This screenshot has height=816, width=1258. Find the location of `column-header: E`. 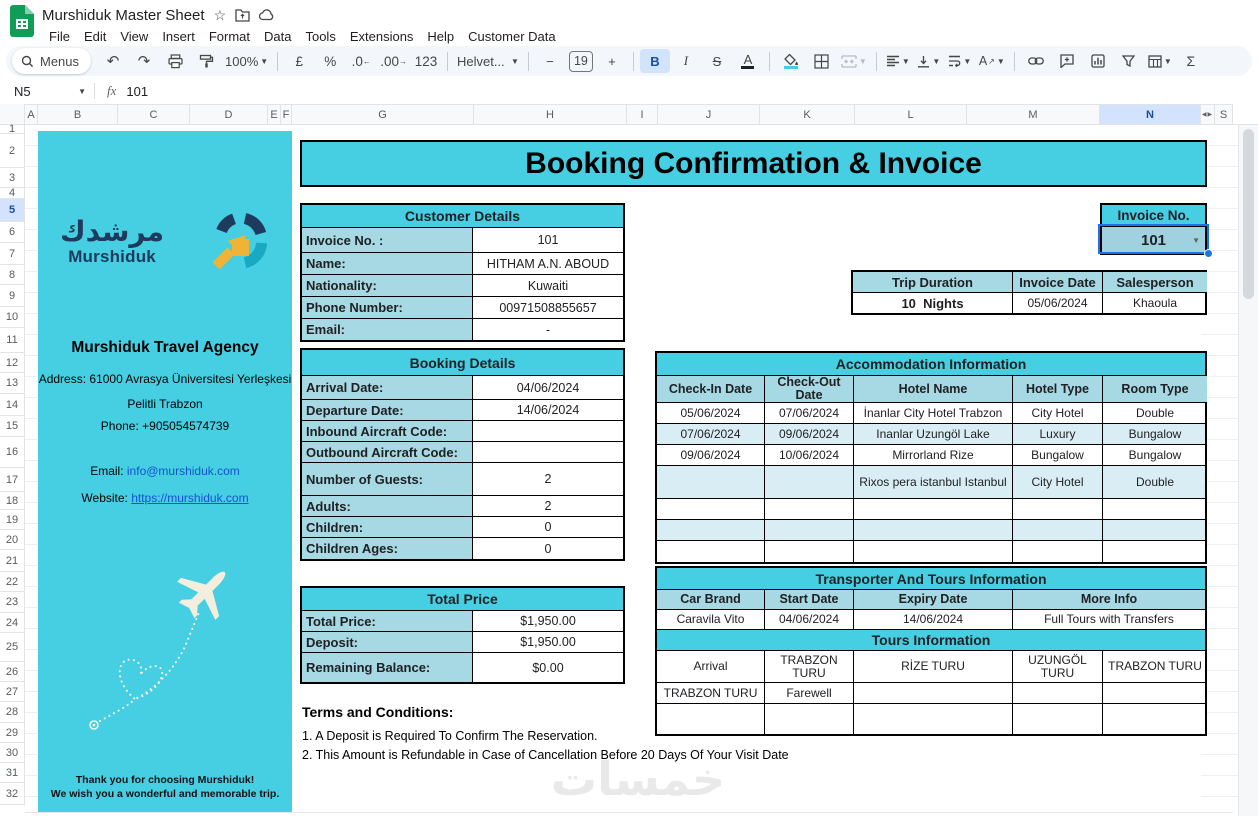

column-header: E is located at coordinates (274, 114).